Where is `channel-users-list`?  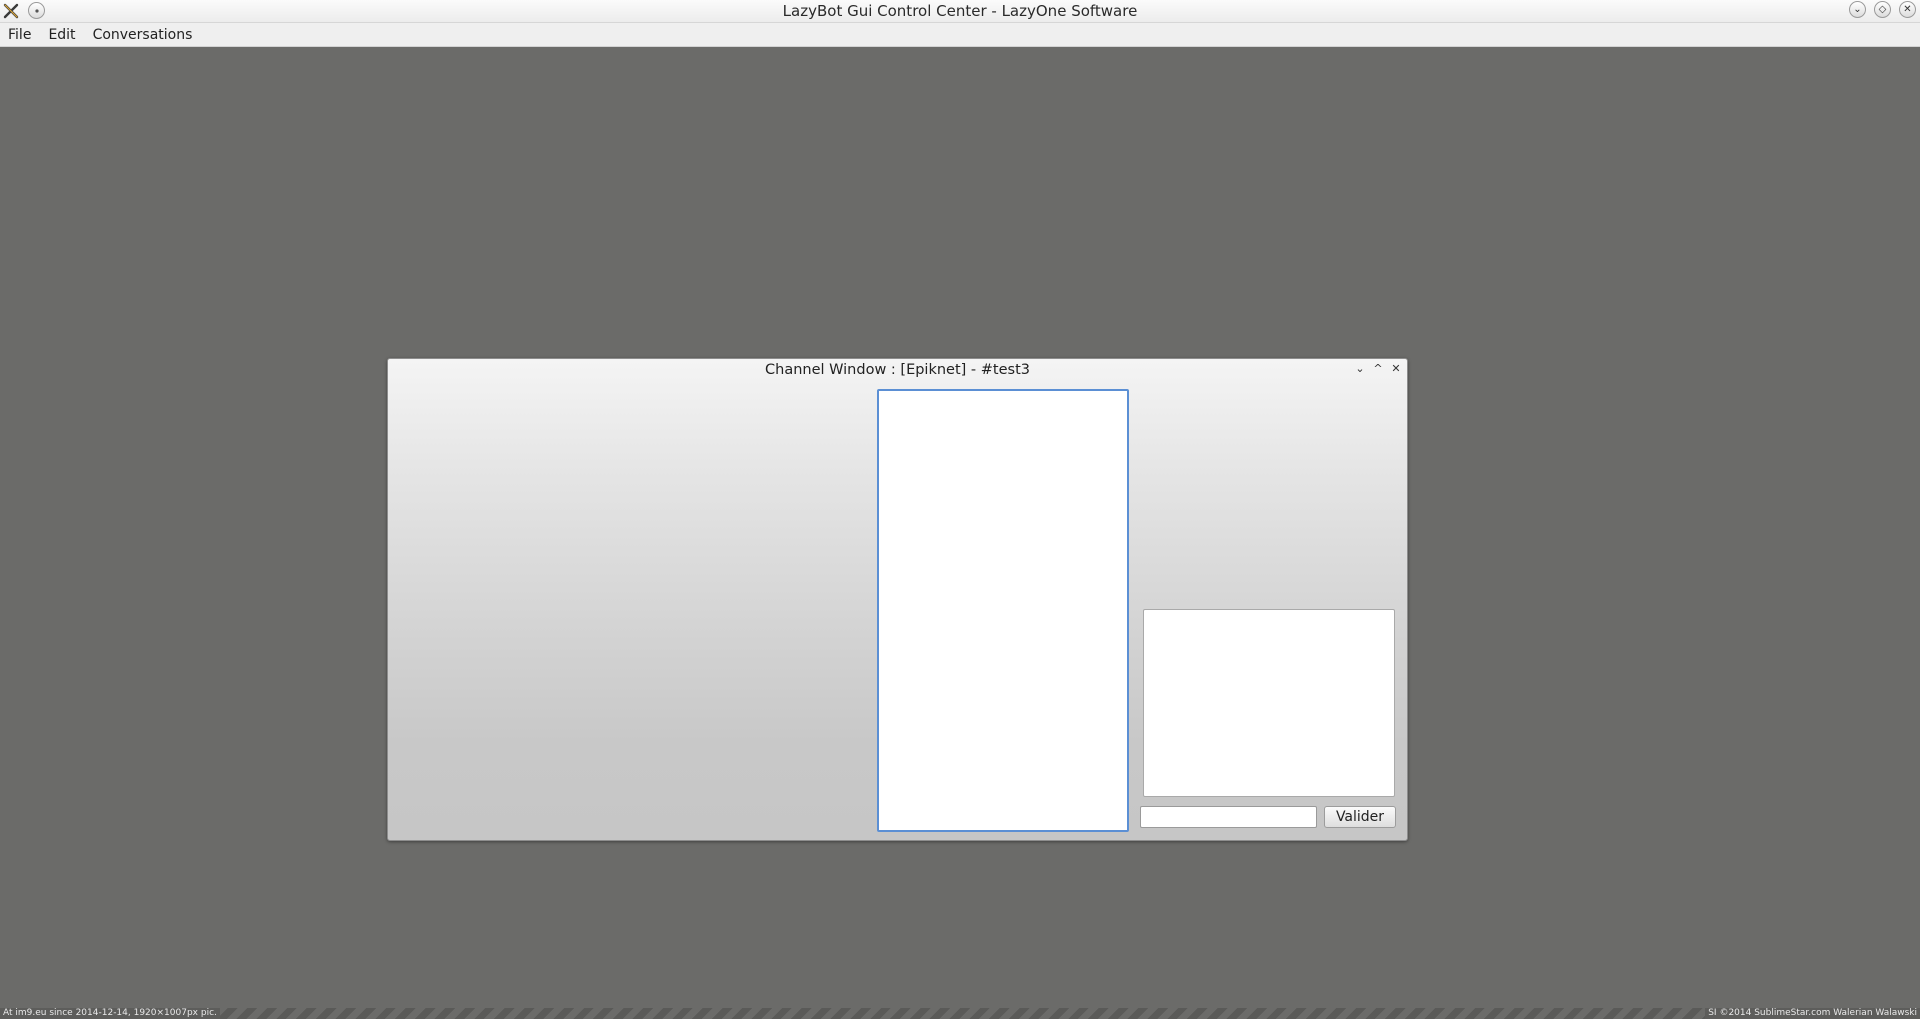
channel-users-list is located at coordinates (1269, 703).